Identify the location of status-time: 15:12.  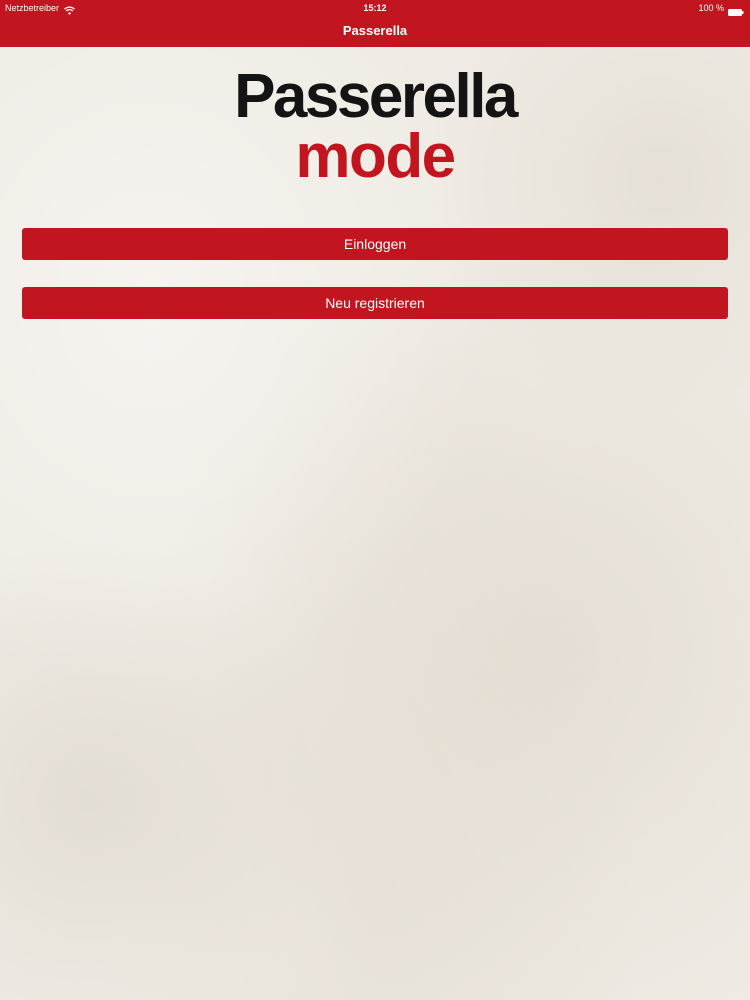
(375, 8).